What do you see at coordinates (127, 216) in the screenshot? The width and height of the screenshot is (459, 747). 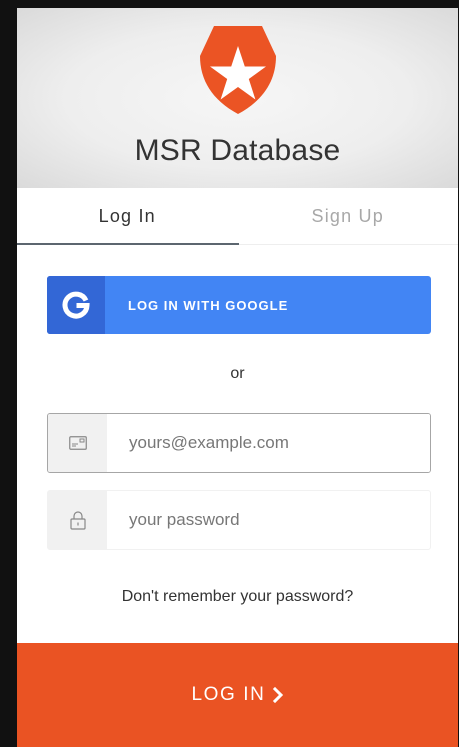 I see `tab-log-in: Log In` at bounding box center [127, 216].